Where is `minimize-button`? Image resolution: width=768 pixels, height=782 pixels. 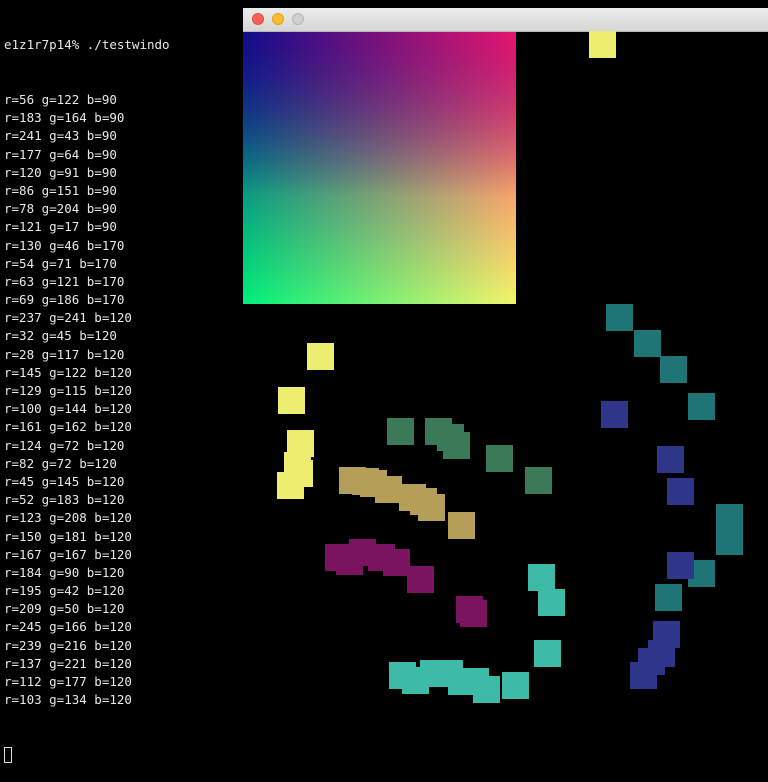
minimize-button is located at coordinates (278, 19).